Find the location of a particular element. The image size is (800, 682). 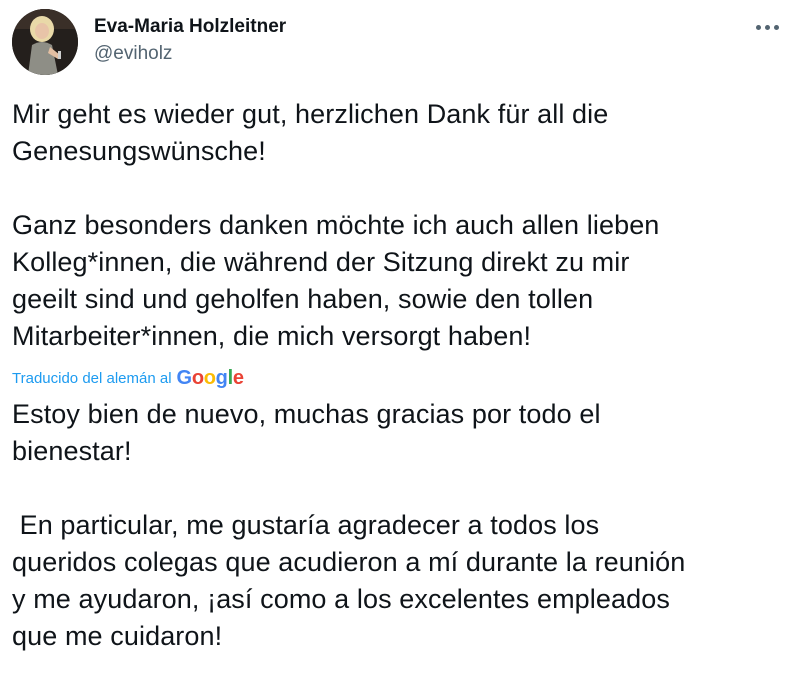

google-logo: Google is located at coordinates (210, 378).